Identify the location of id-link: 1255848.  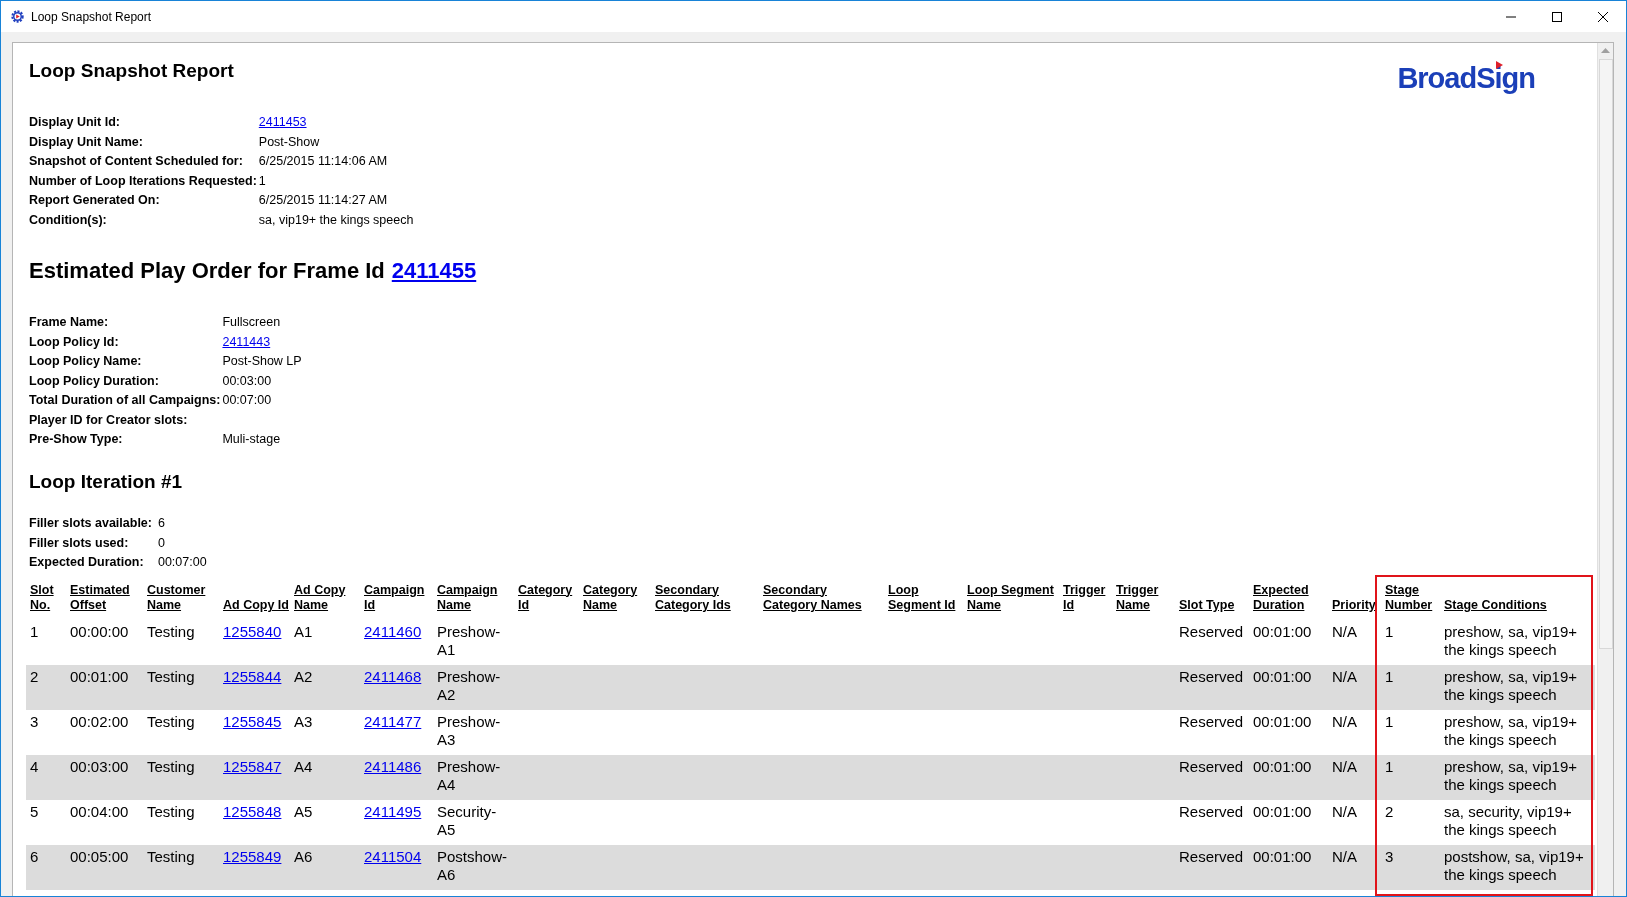
(252, 811).